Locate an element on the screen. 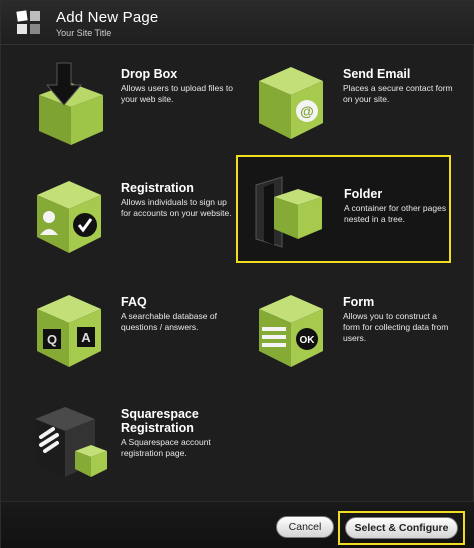 Image resolution: width=474 pixels, height=548 pixels. squarespace-icon is located at coordinates (71, 442).